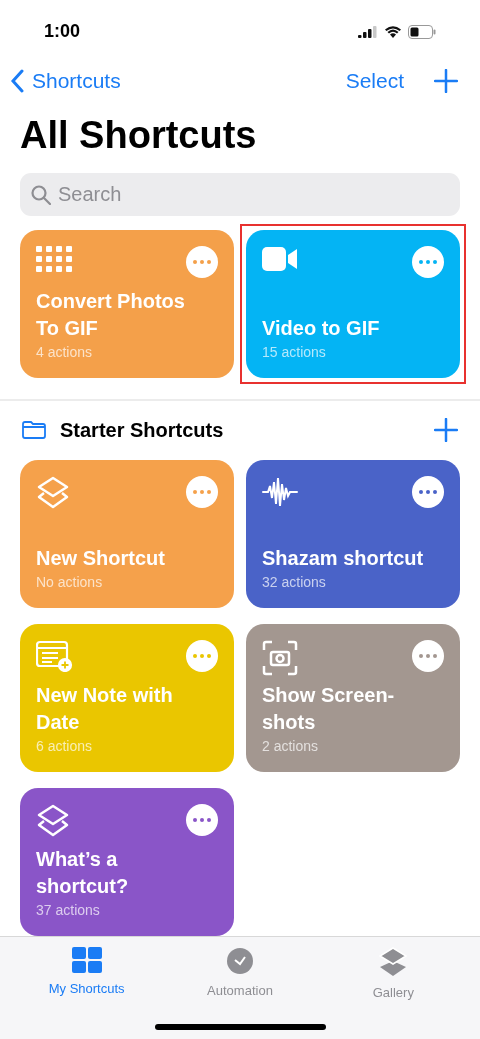  I want to click on shortcut-card: Convert Photos To GIF 4 actions, so click(127, 304).